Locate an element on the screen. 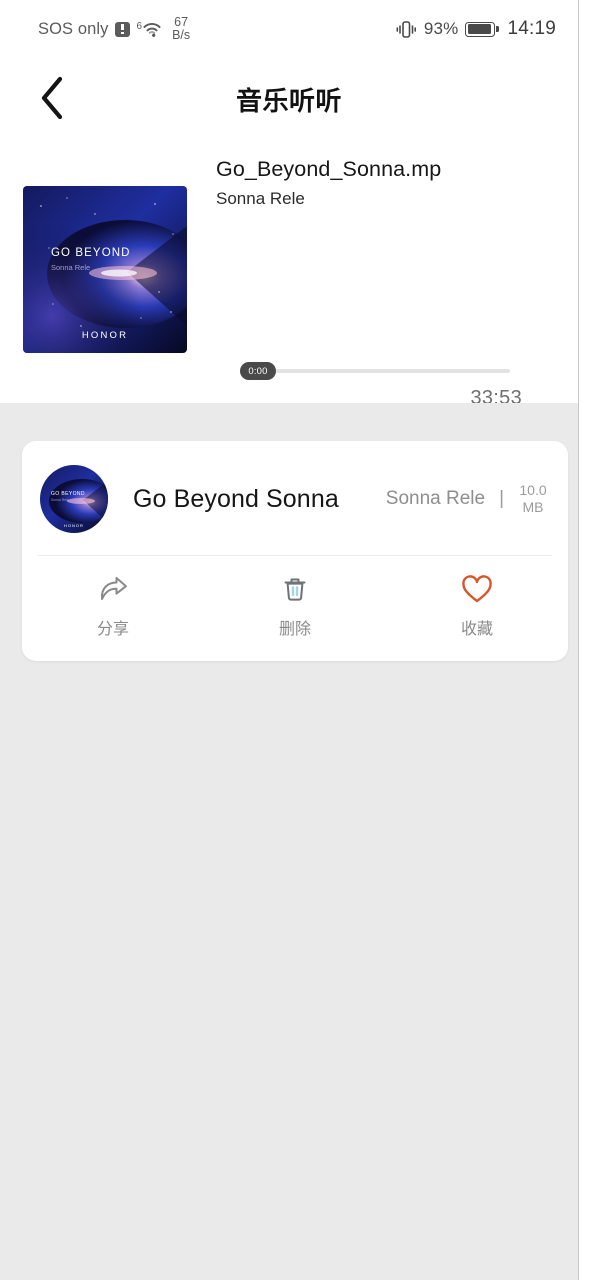 The image size is (591, 1280). share-action-button: 分享 is located at coordinates (113, 606).